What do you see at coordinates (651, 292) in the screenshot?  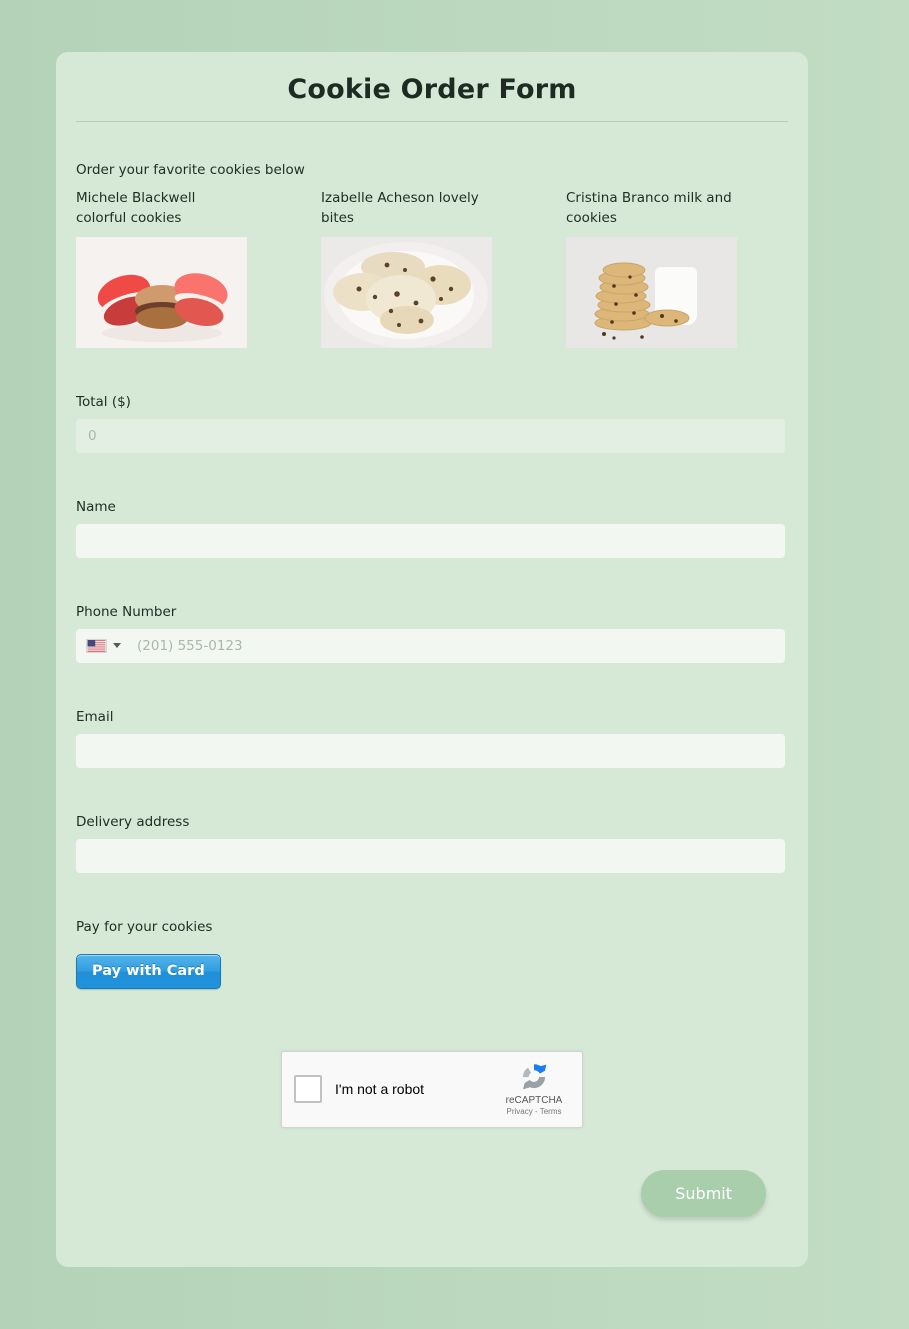 I see `cookie-stack-with-milk-photo` at bounding box center [651, 292].